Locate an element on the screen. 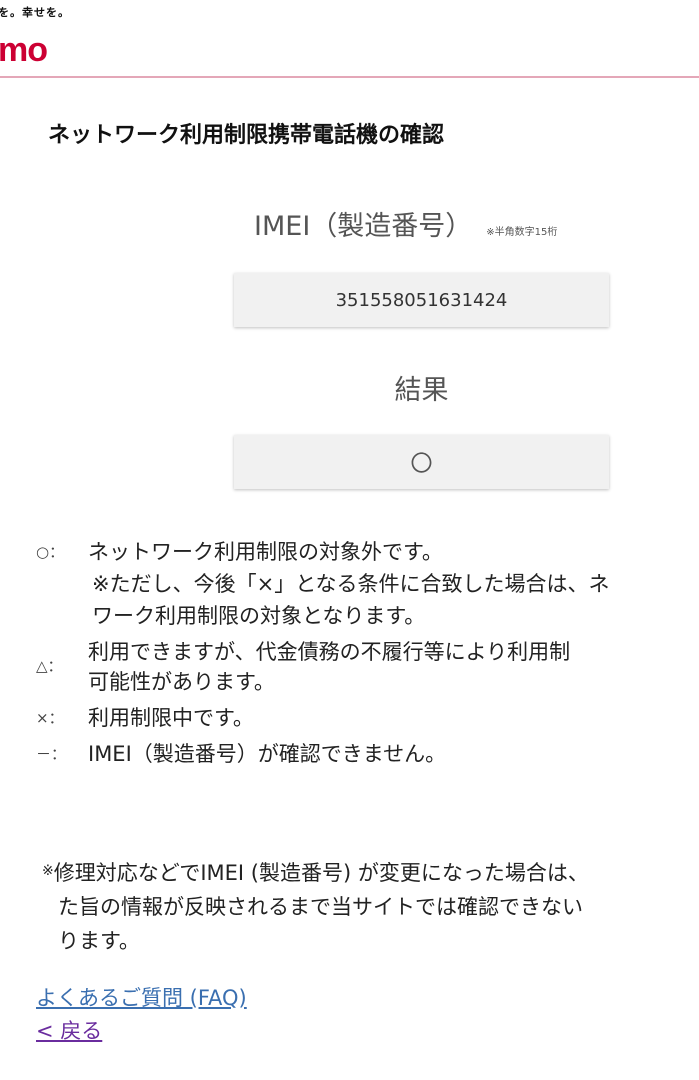 The width and height of the screenshot is (699, 1080). imei-value-box: 351558051631424 is located at coordinates (421, 300).